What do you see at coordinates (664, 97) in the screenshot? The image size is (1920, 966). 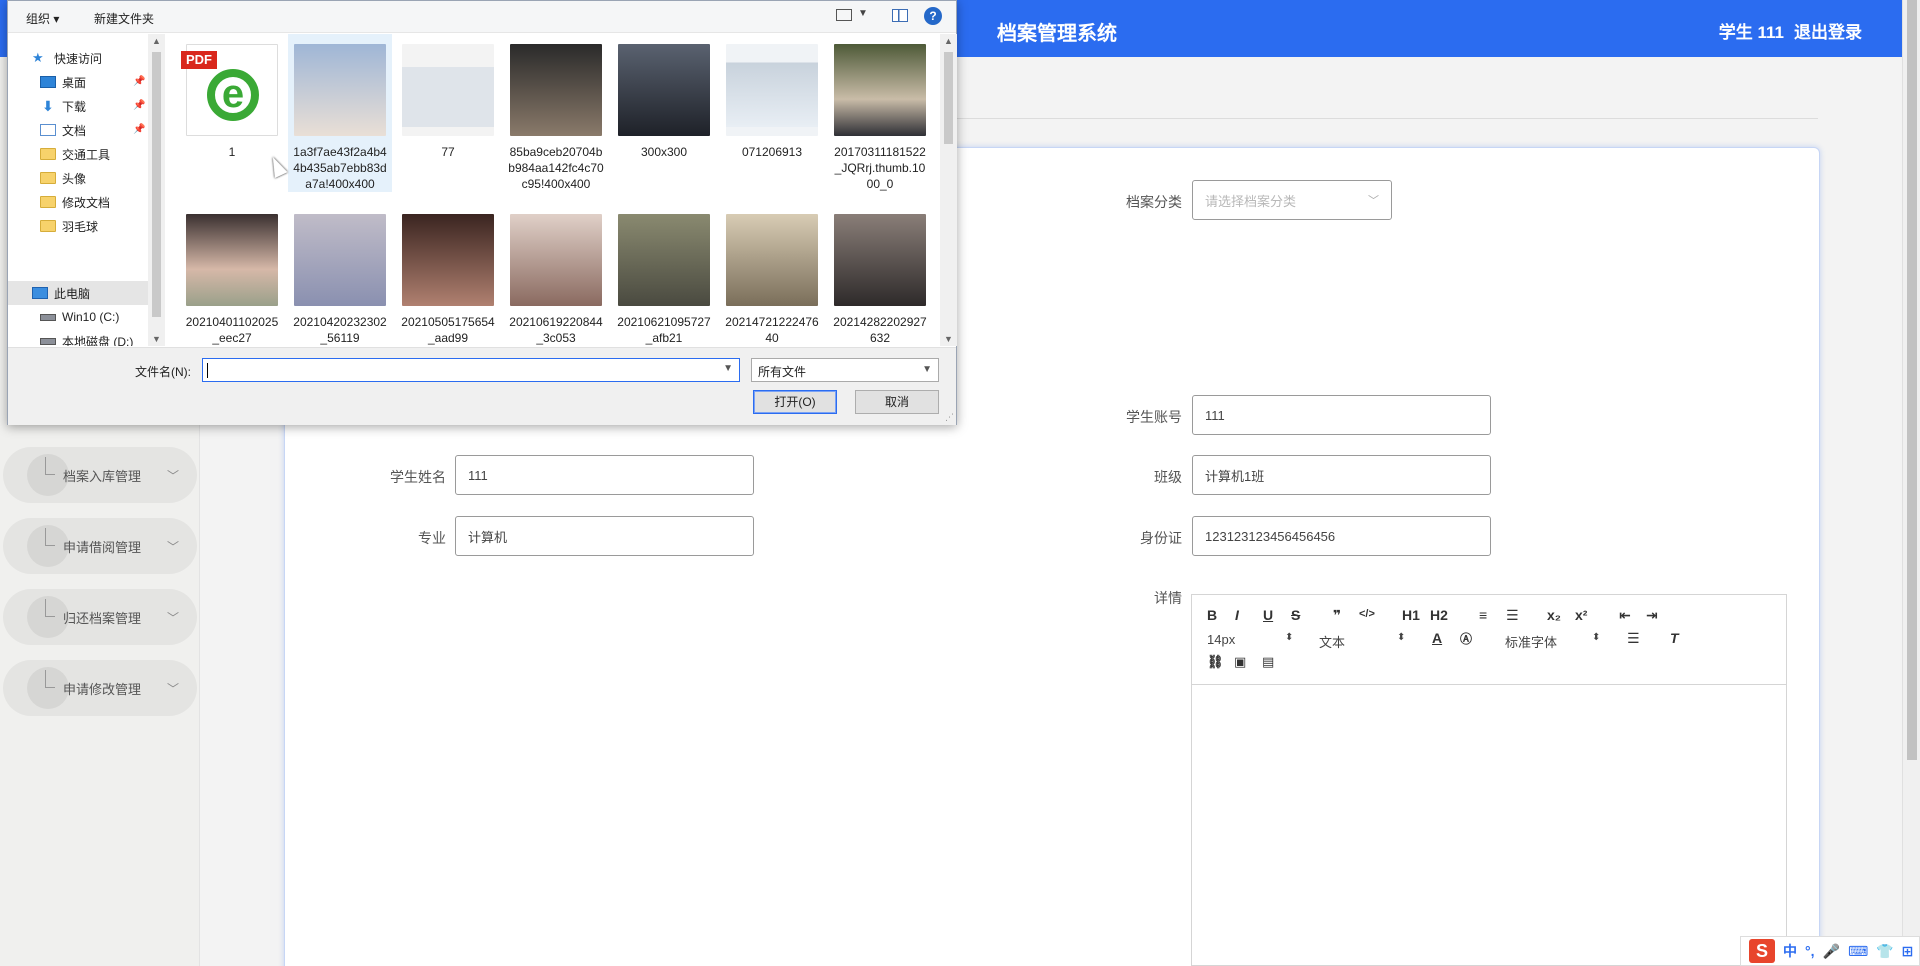 I see `file-item: 300x300` at bounding box center [664, 97].